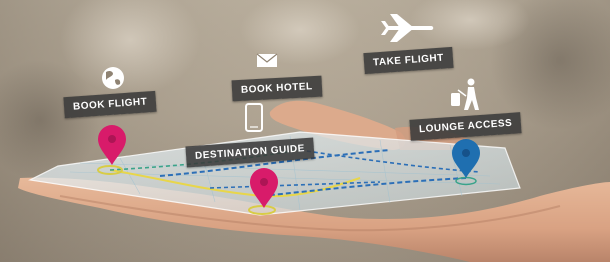 The image size is (610, 262). Describe the element at coordinates (113, 78) in the screenshot. I see `globe-icon` at that location.